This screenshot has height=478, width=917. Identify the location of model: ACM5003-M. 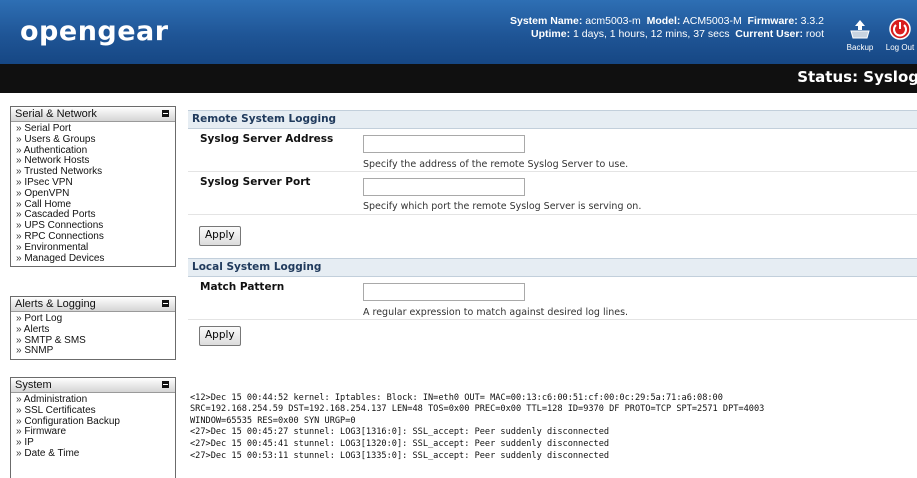
(712, 21).